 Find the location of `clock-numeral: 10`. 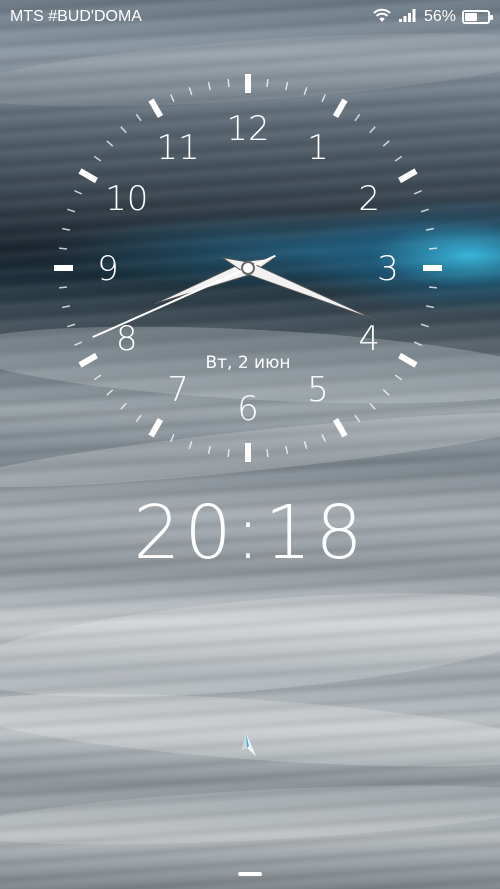

clock-numeral: 10 is located at coordinates (126, 199).